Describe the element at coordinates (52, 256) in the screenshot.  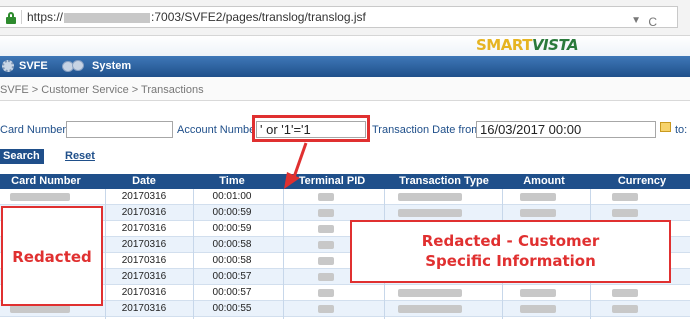
I see `redacted-card-numbers-callout: Redacted` at that location.